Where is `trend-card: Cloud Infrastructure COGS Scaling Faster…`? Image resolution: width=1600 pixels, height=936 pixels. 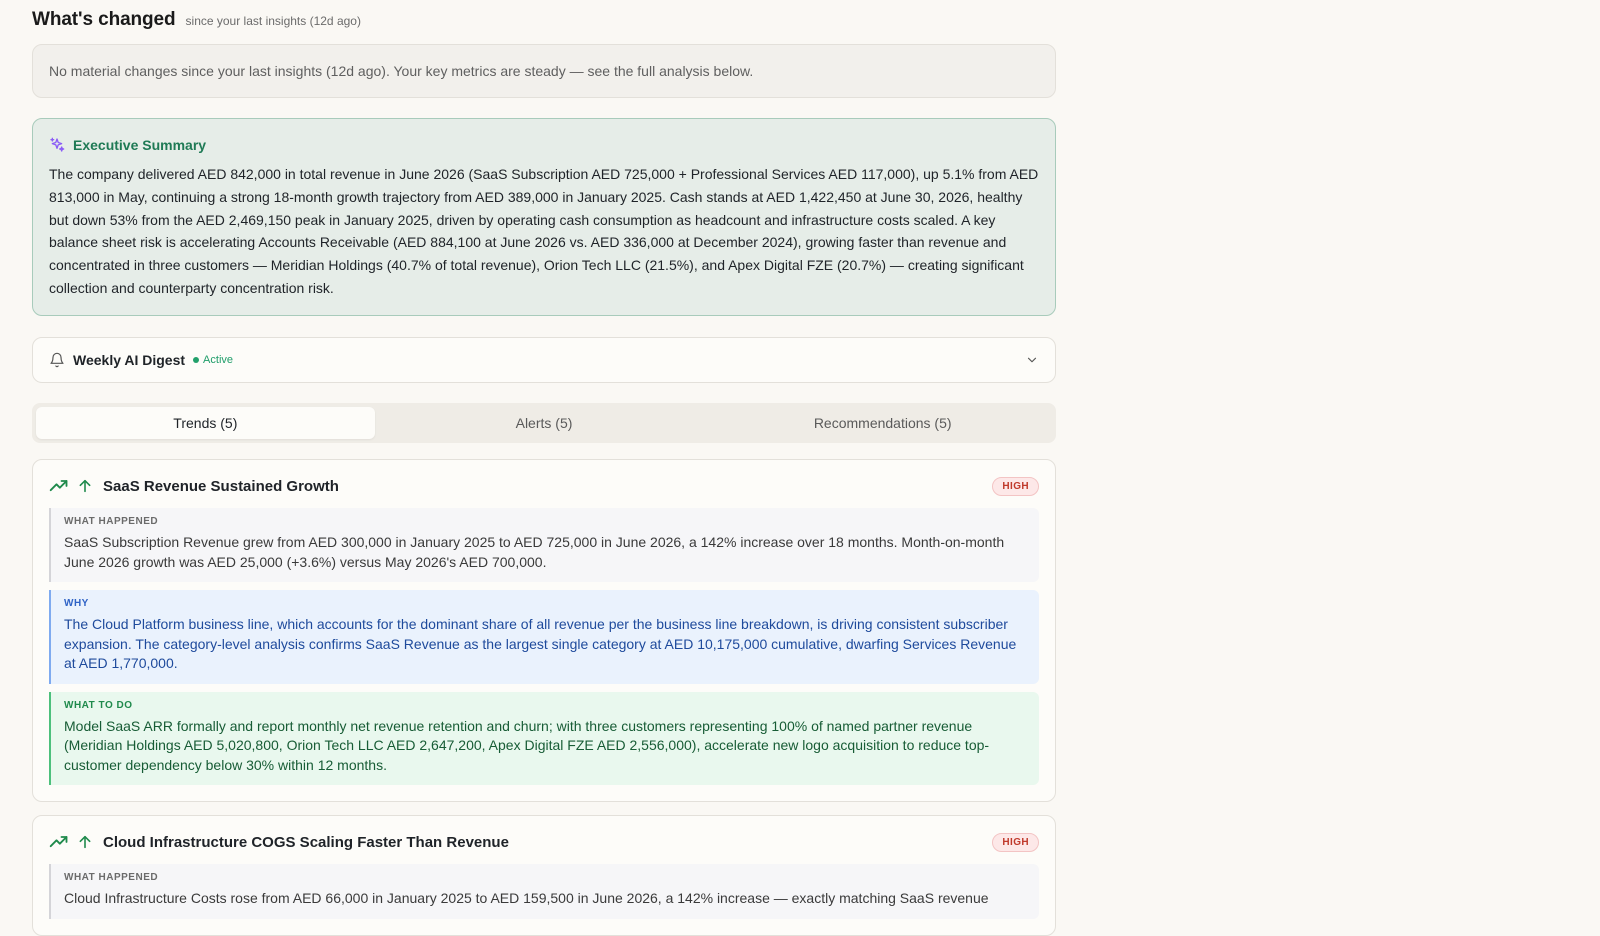
trend-card: Cloud Infrastructure COGS Scaling Faster… is located at coordinates (544, 875).